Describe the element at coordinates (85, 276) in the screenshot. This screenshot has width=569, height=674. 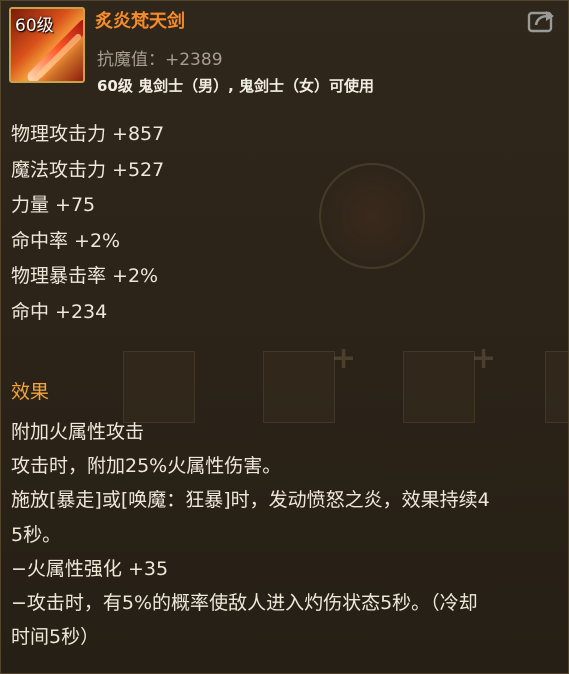
I see `stat-physical-crit: 物理暴击率 +2%` at that location.